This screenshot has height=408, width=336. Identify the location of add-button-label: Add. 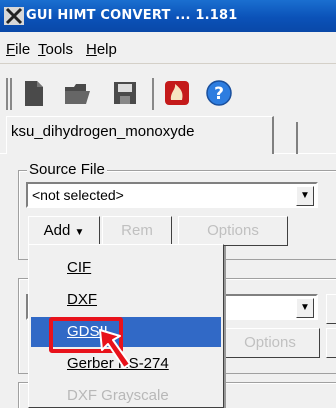
(57, 230).